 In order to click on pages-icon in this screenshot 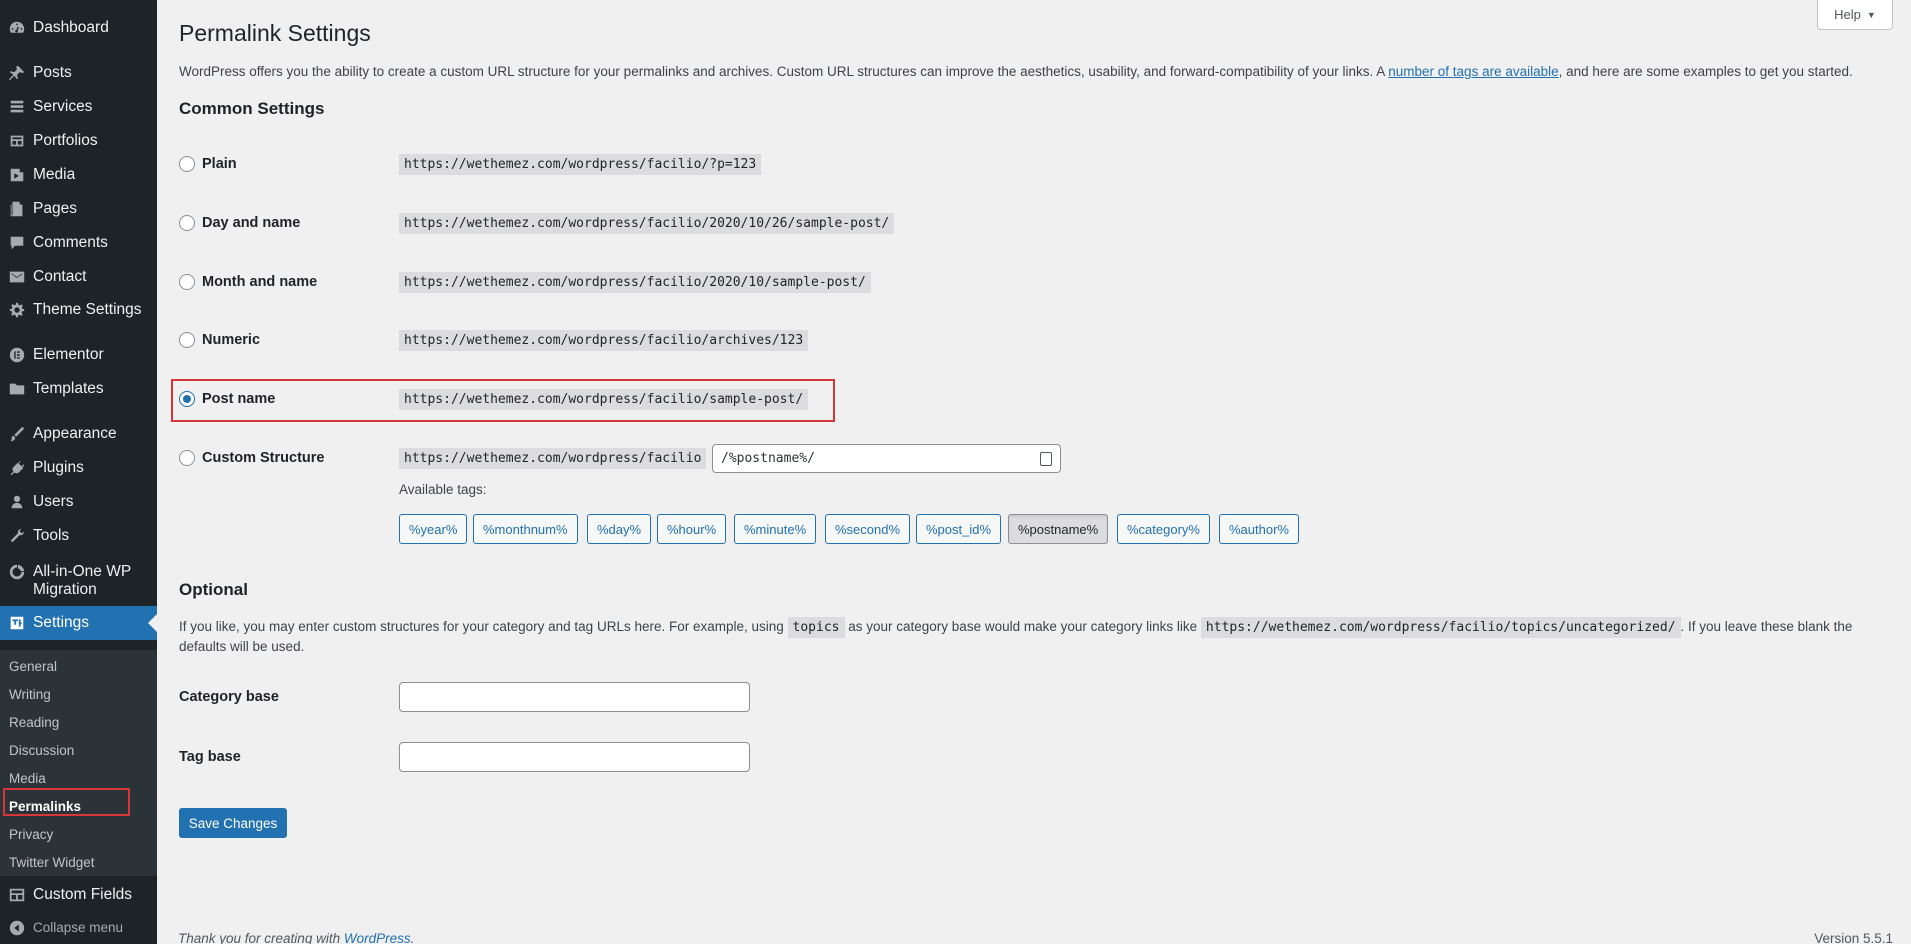, I will do `click(16, 209)`.